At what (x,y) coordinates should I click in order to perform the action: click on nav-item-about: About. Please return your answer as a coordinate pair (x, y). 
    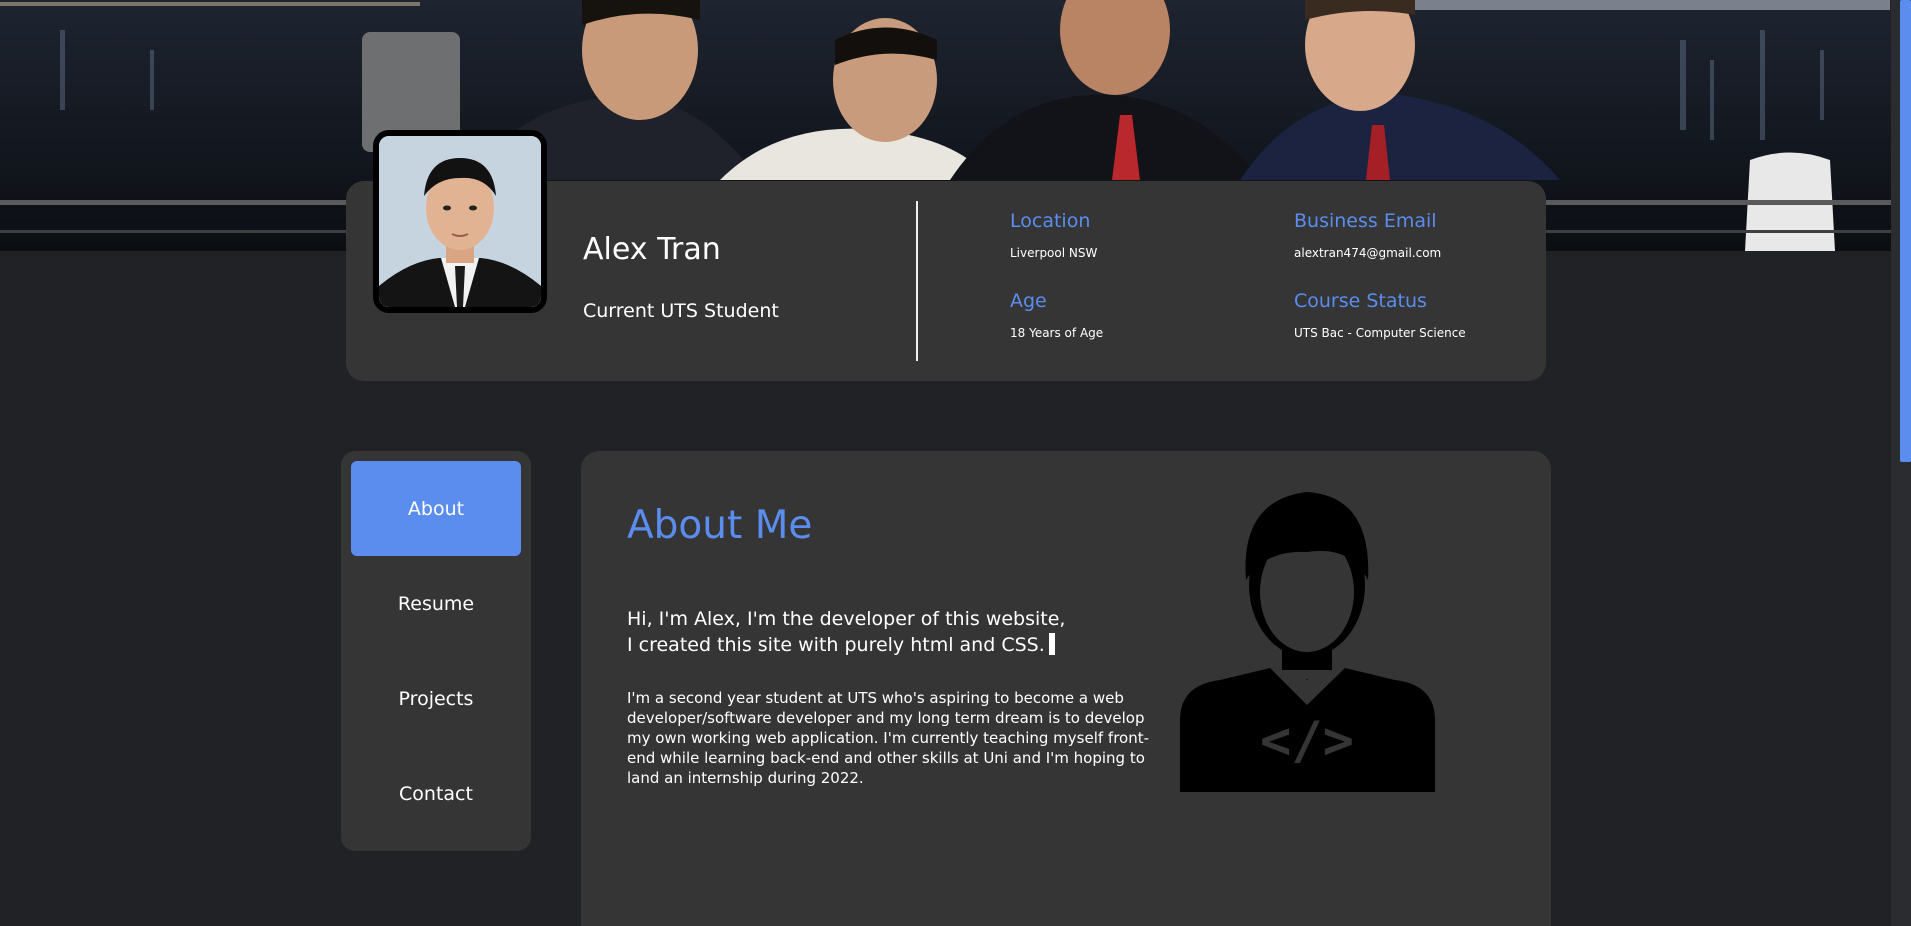
    Looking at the image, I should click on (436, 508).